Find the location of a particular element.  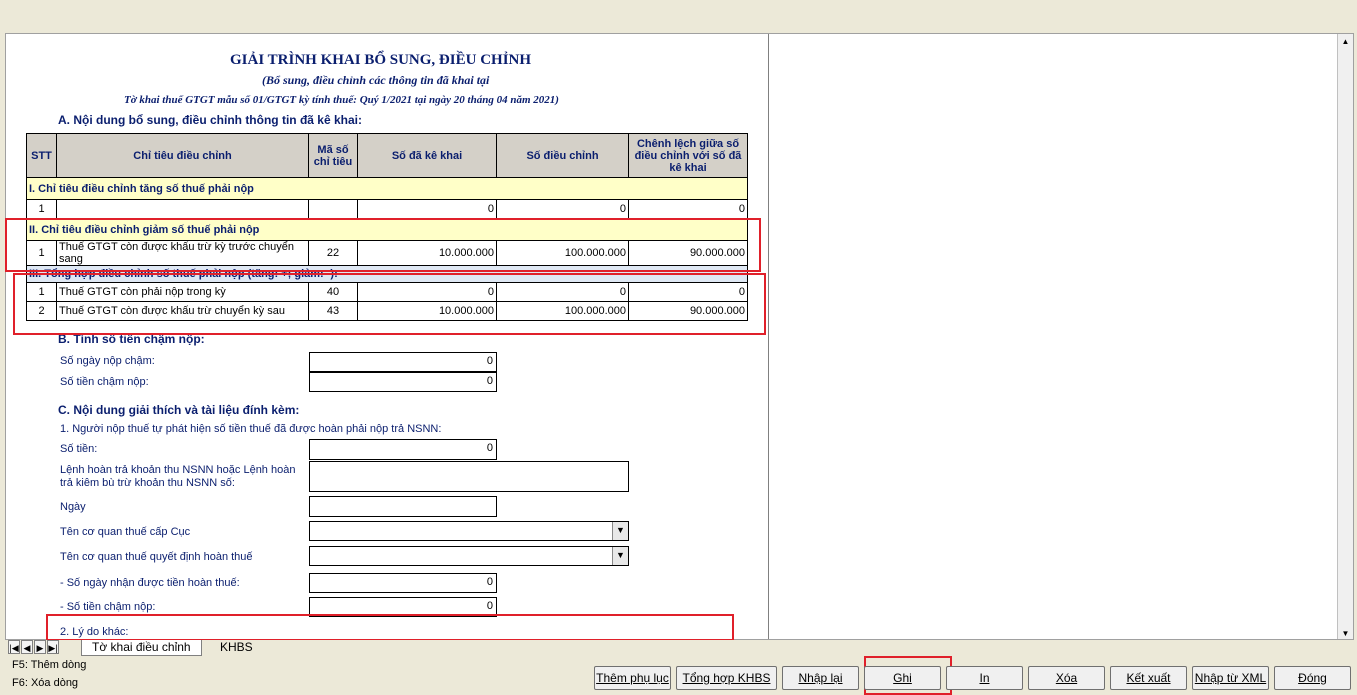

add-appendix-label: Thêm phụ lục is located at coordinates (632, 678).